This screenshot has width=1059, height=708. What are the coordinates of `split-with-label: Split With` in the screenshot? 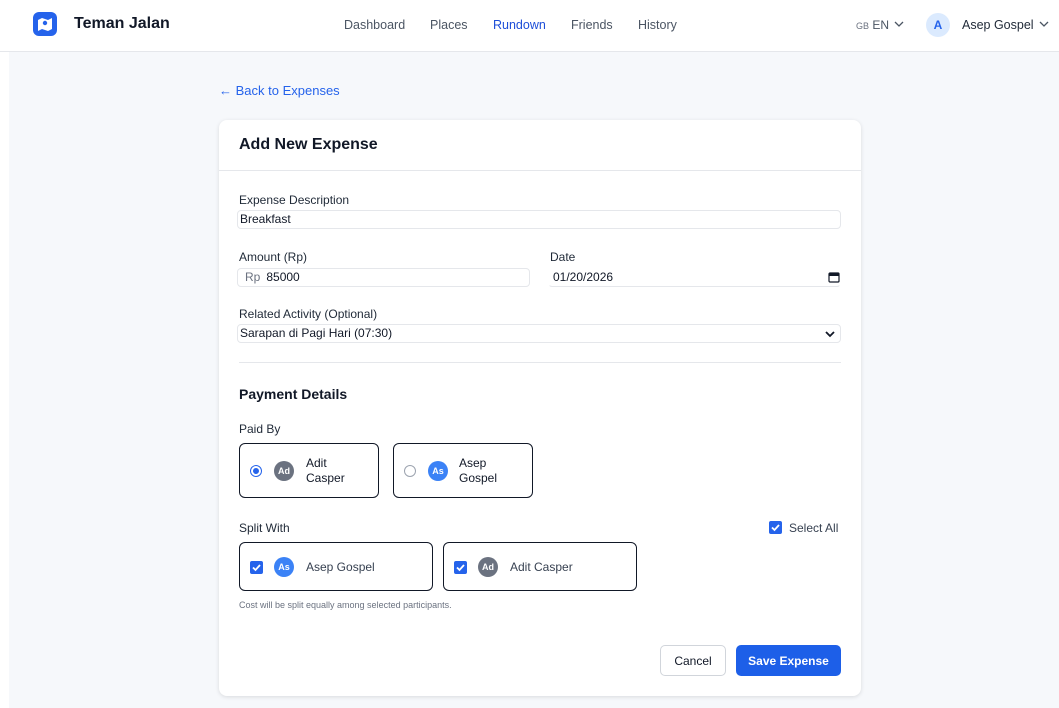 It's located at (264, 528).